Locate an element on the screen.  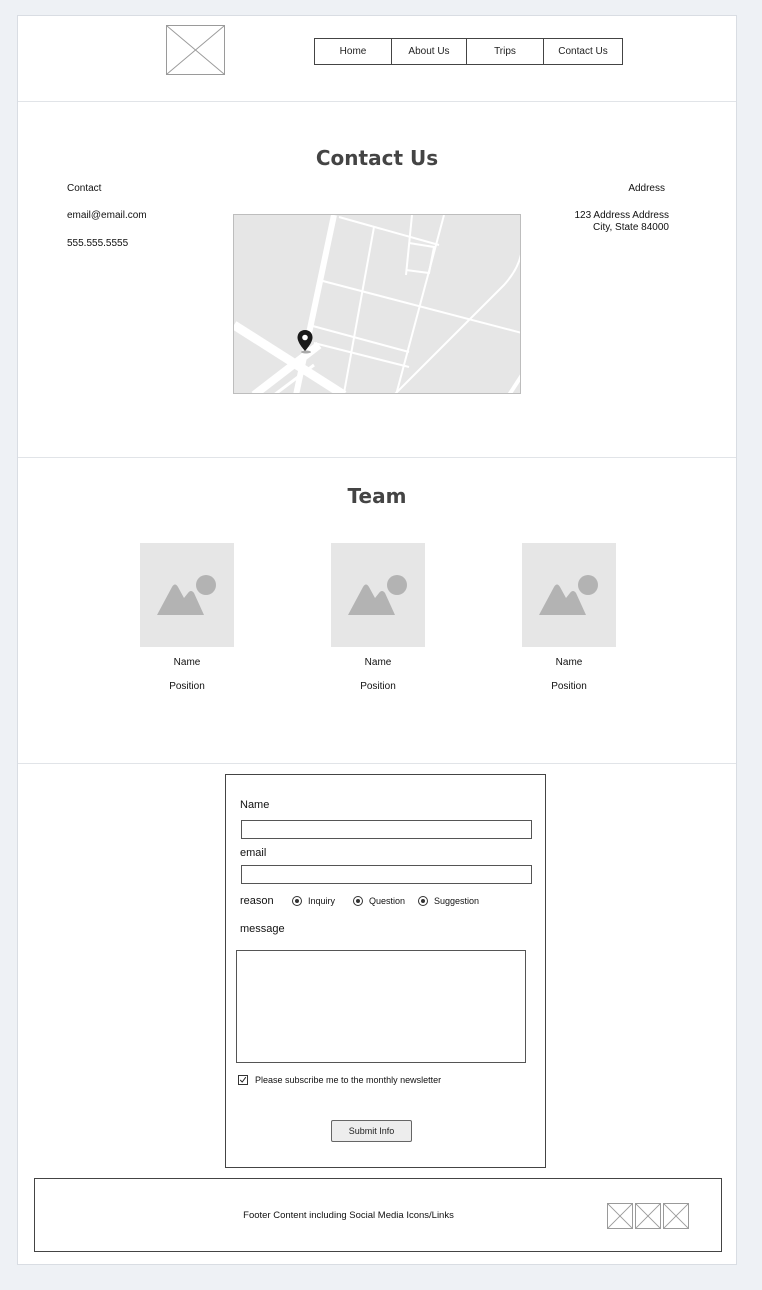
address-line-1: 123 Address Address is located at coordinates (621, 215).